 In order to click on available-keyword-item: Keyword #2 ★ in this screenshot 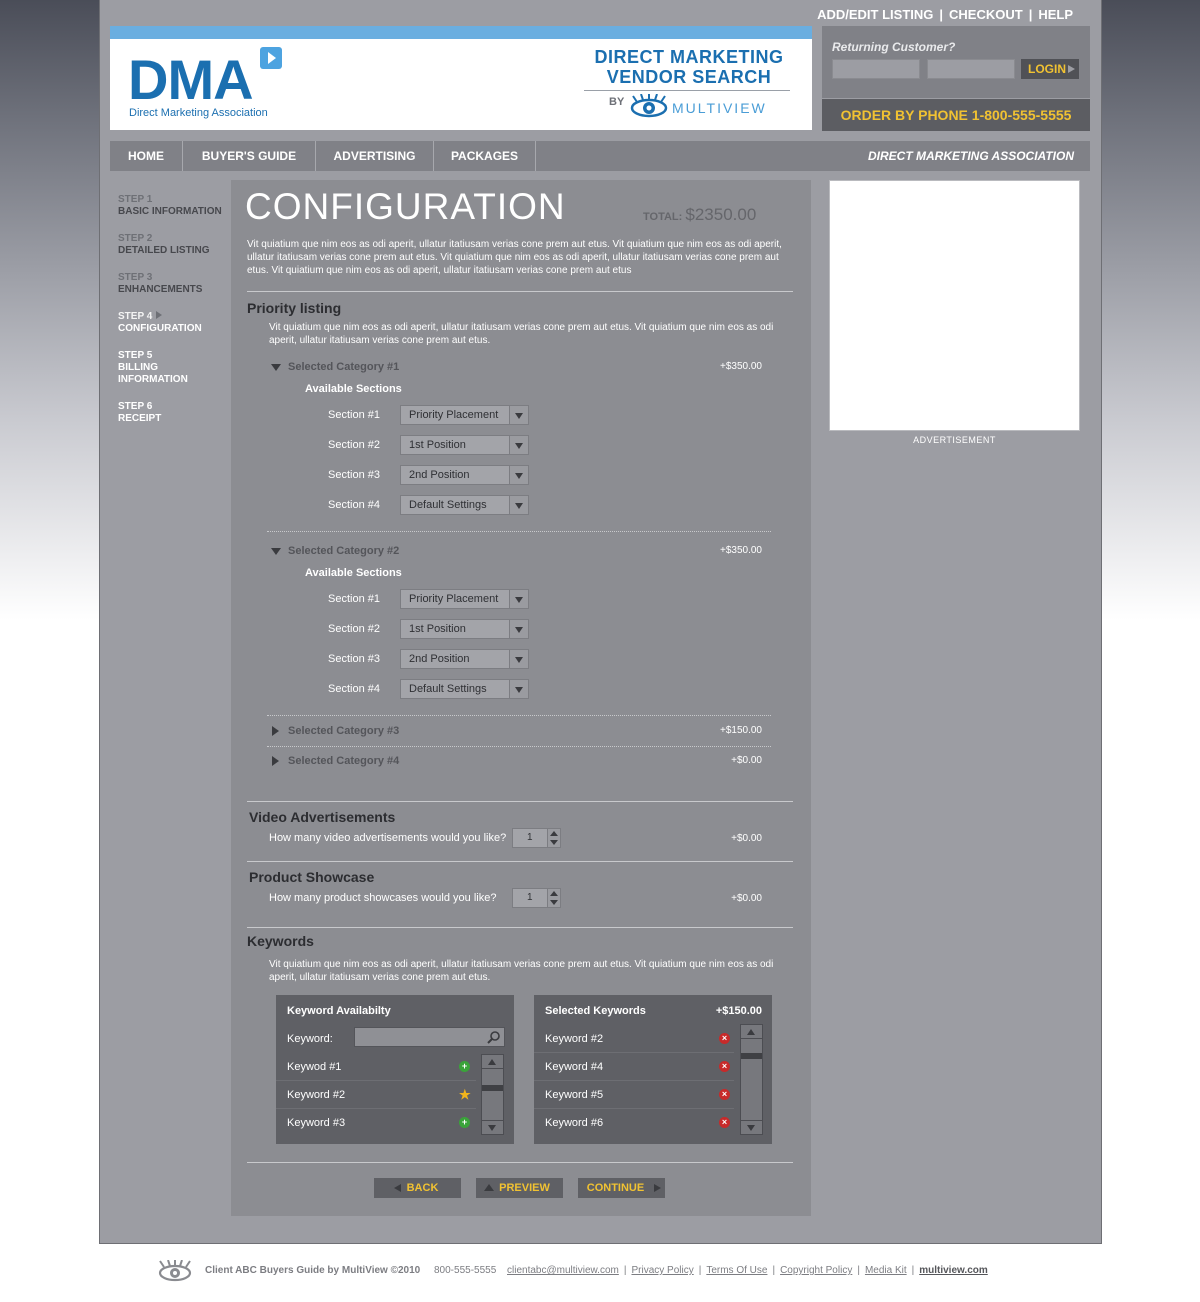, I will do `click(376, 1095)`.